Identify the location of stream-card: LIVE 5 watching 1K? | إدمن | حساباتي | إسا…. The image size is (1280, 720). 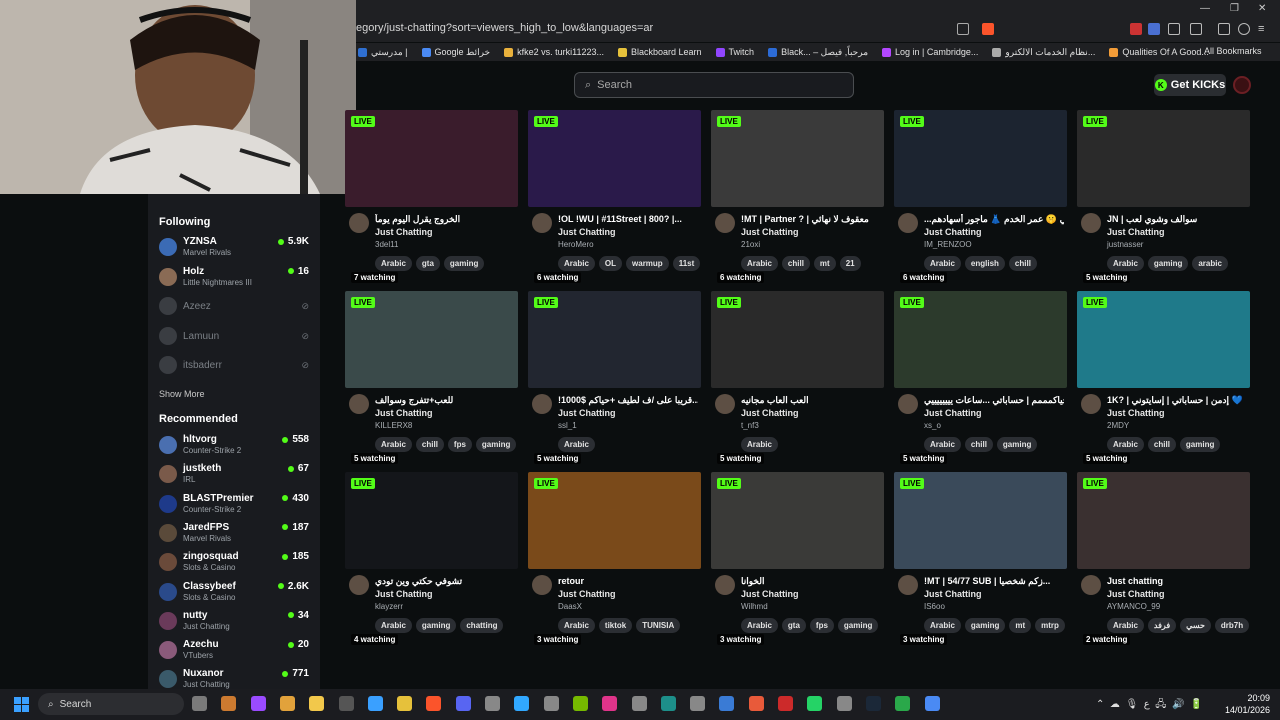
(1163, 380).